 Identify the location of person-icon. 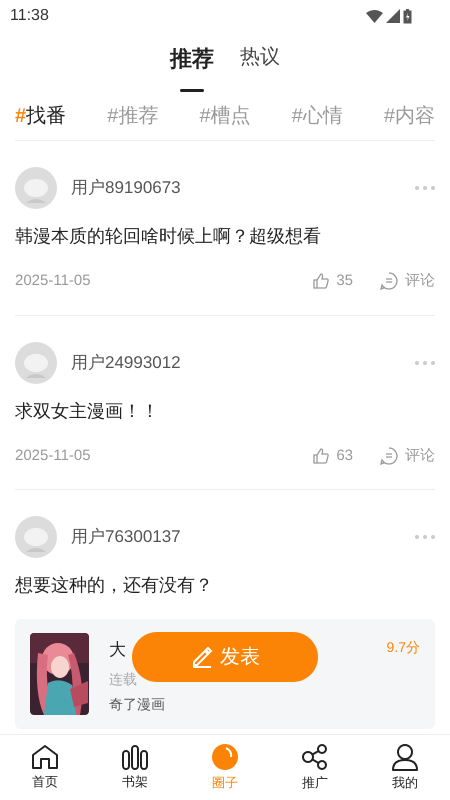
(405, 756).